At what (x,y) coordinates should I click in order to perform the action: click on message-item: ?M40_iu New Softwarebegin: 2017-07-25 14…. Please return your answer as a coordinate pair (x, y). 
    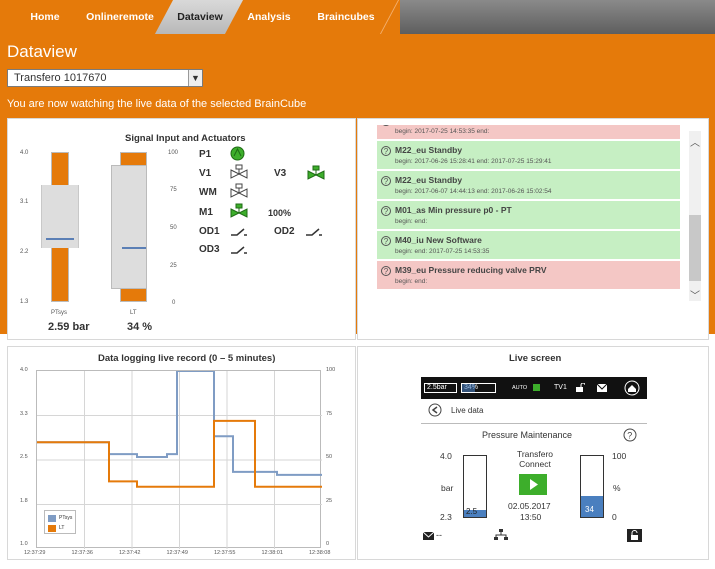
    Looking at the image, I should click on (528, 132).